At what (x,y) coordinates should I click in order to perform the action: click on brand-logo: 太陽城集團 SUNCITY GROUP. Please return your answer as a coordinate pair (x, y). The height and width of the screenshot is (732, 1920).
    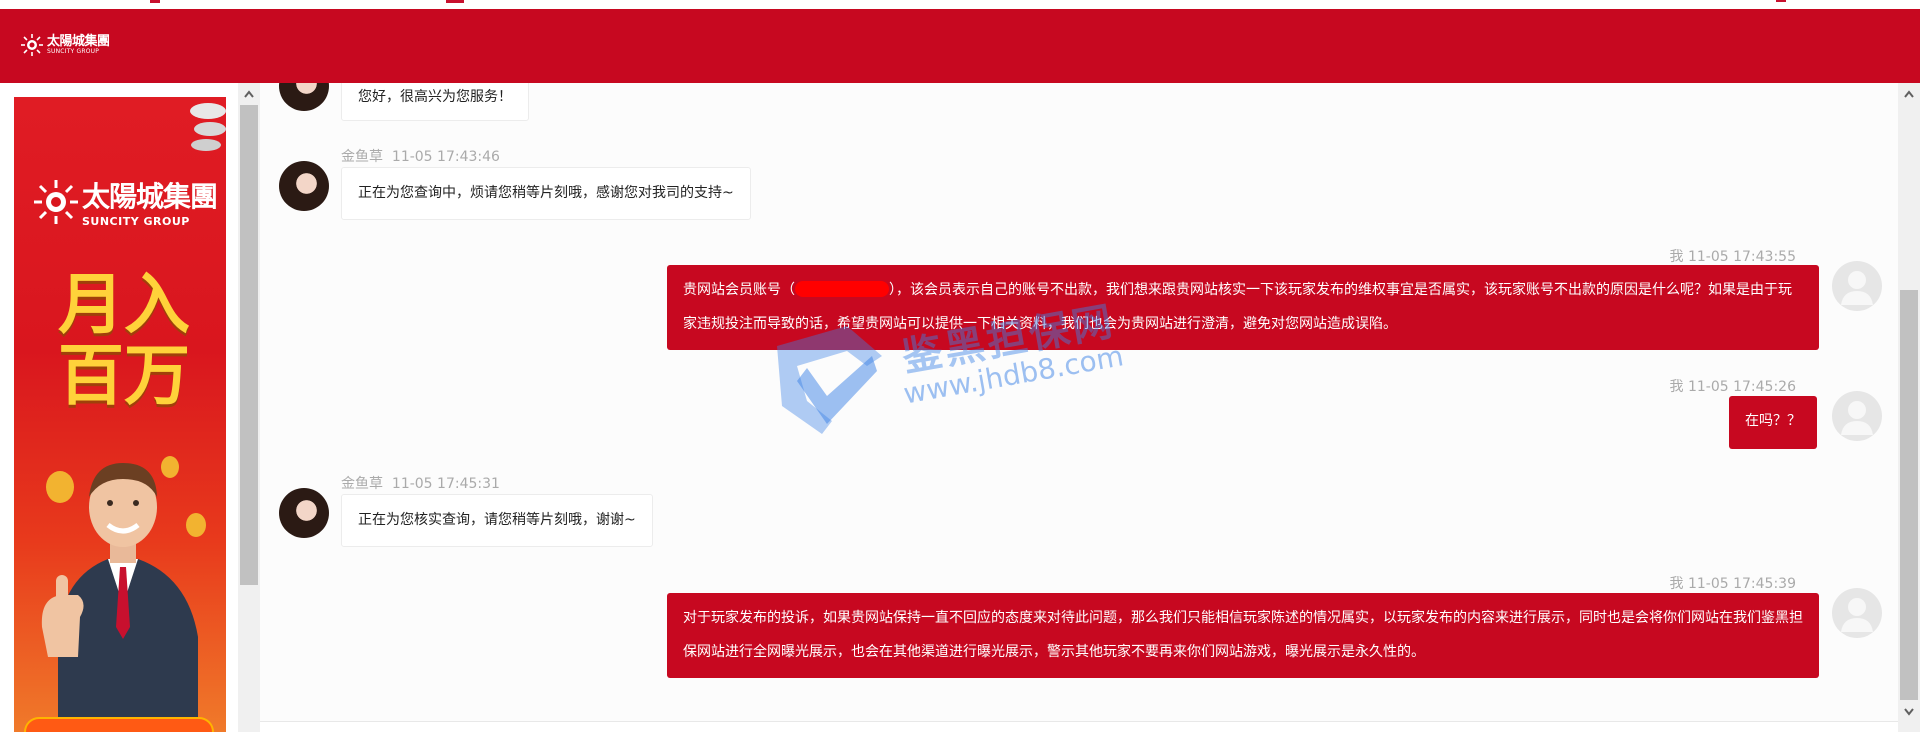
    Looking at the image, I should click on (65, 45).